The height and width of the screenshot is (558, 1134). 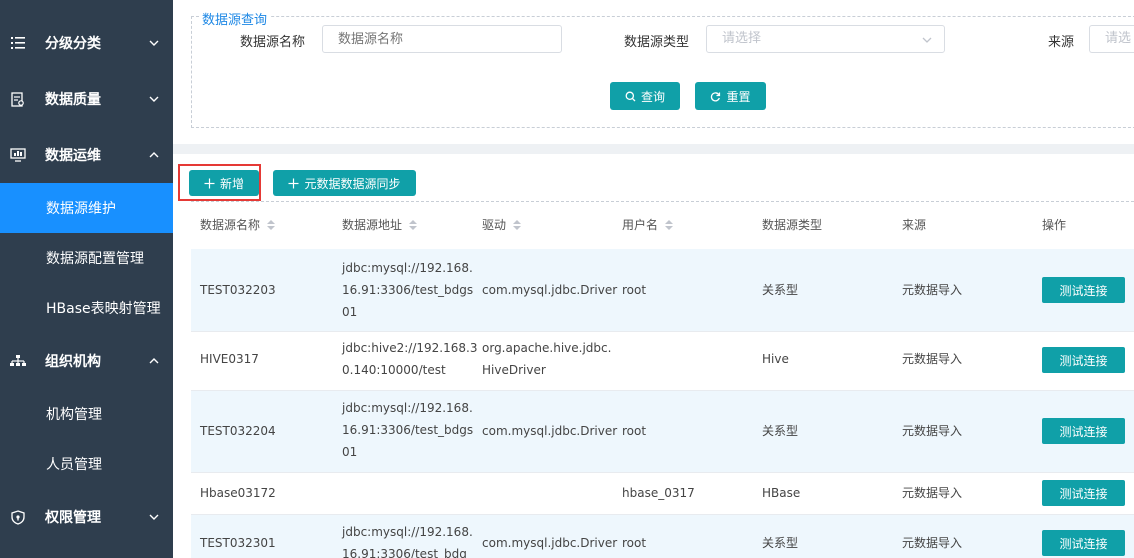 What do you see at coordinates (81, 209) in the screenshot?
I see `sidebar-subitem-label: 数据源维护` at bounding box center [81, 209].